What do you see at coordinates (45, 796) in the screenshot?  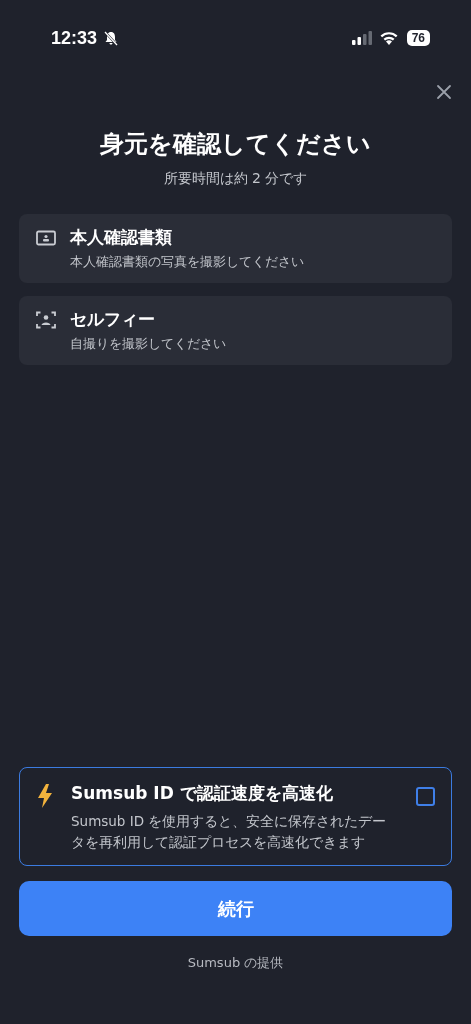 I see `lightning-icon` at bounding box center [45, 796].